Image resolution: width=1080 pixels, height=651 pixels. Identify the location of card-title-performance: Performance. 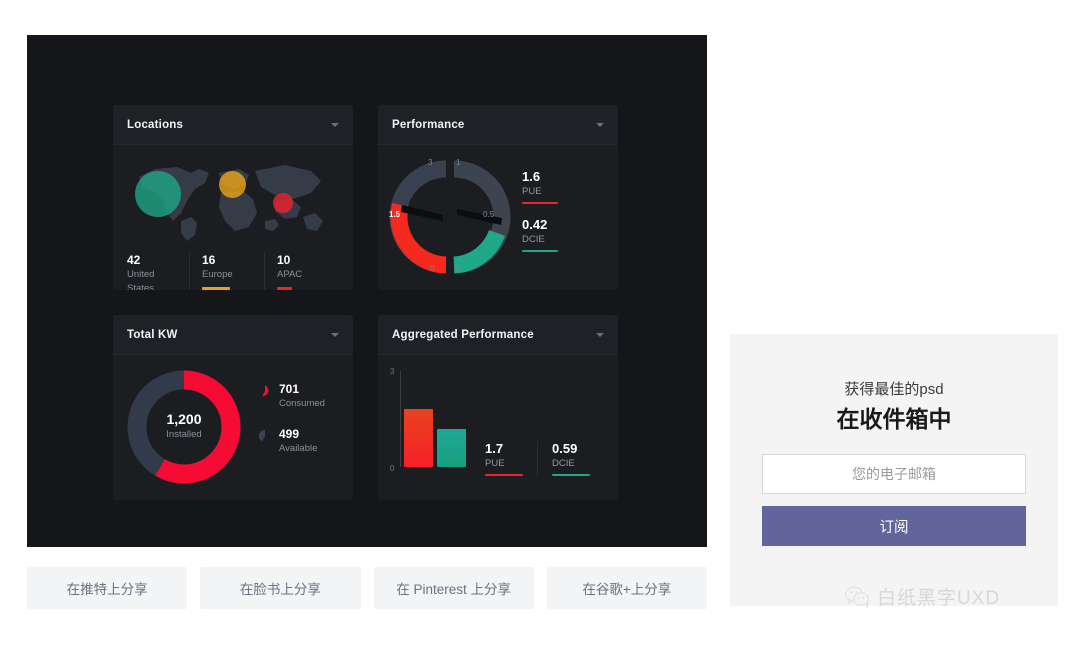
(428, 124).